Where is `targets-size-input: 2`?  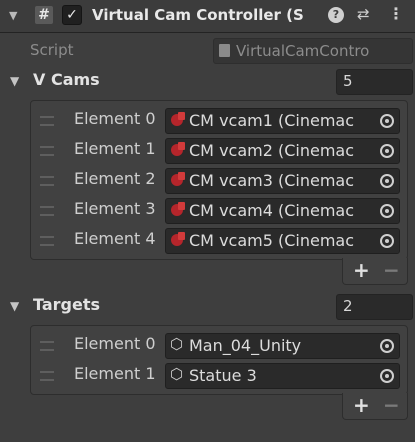
targets-size-input: 2 is located at coordinates (374, 307).